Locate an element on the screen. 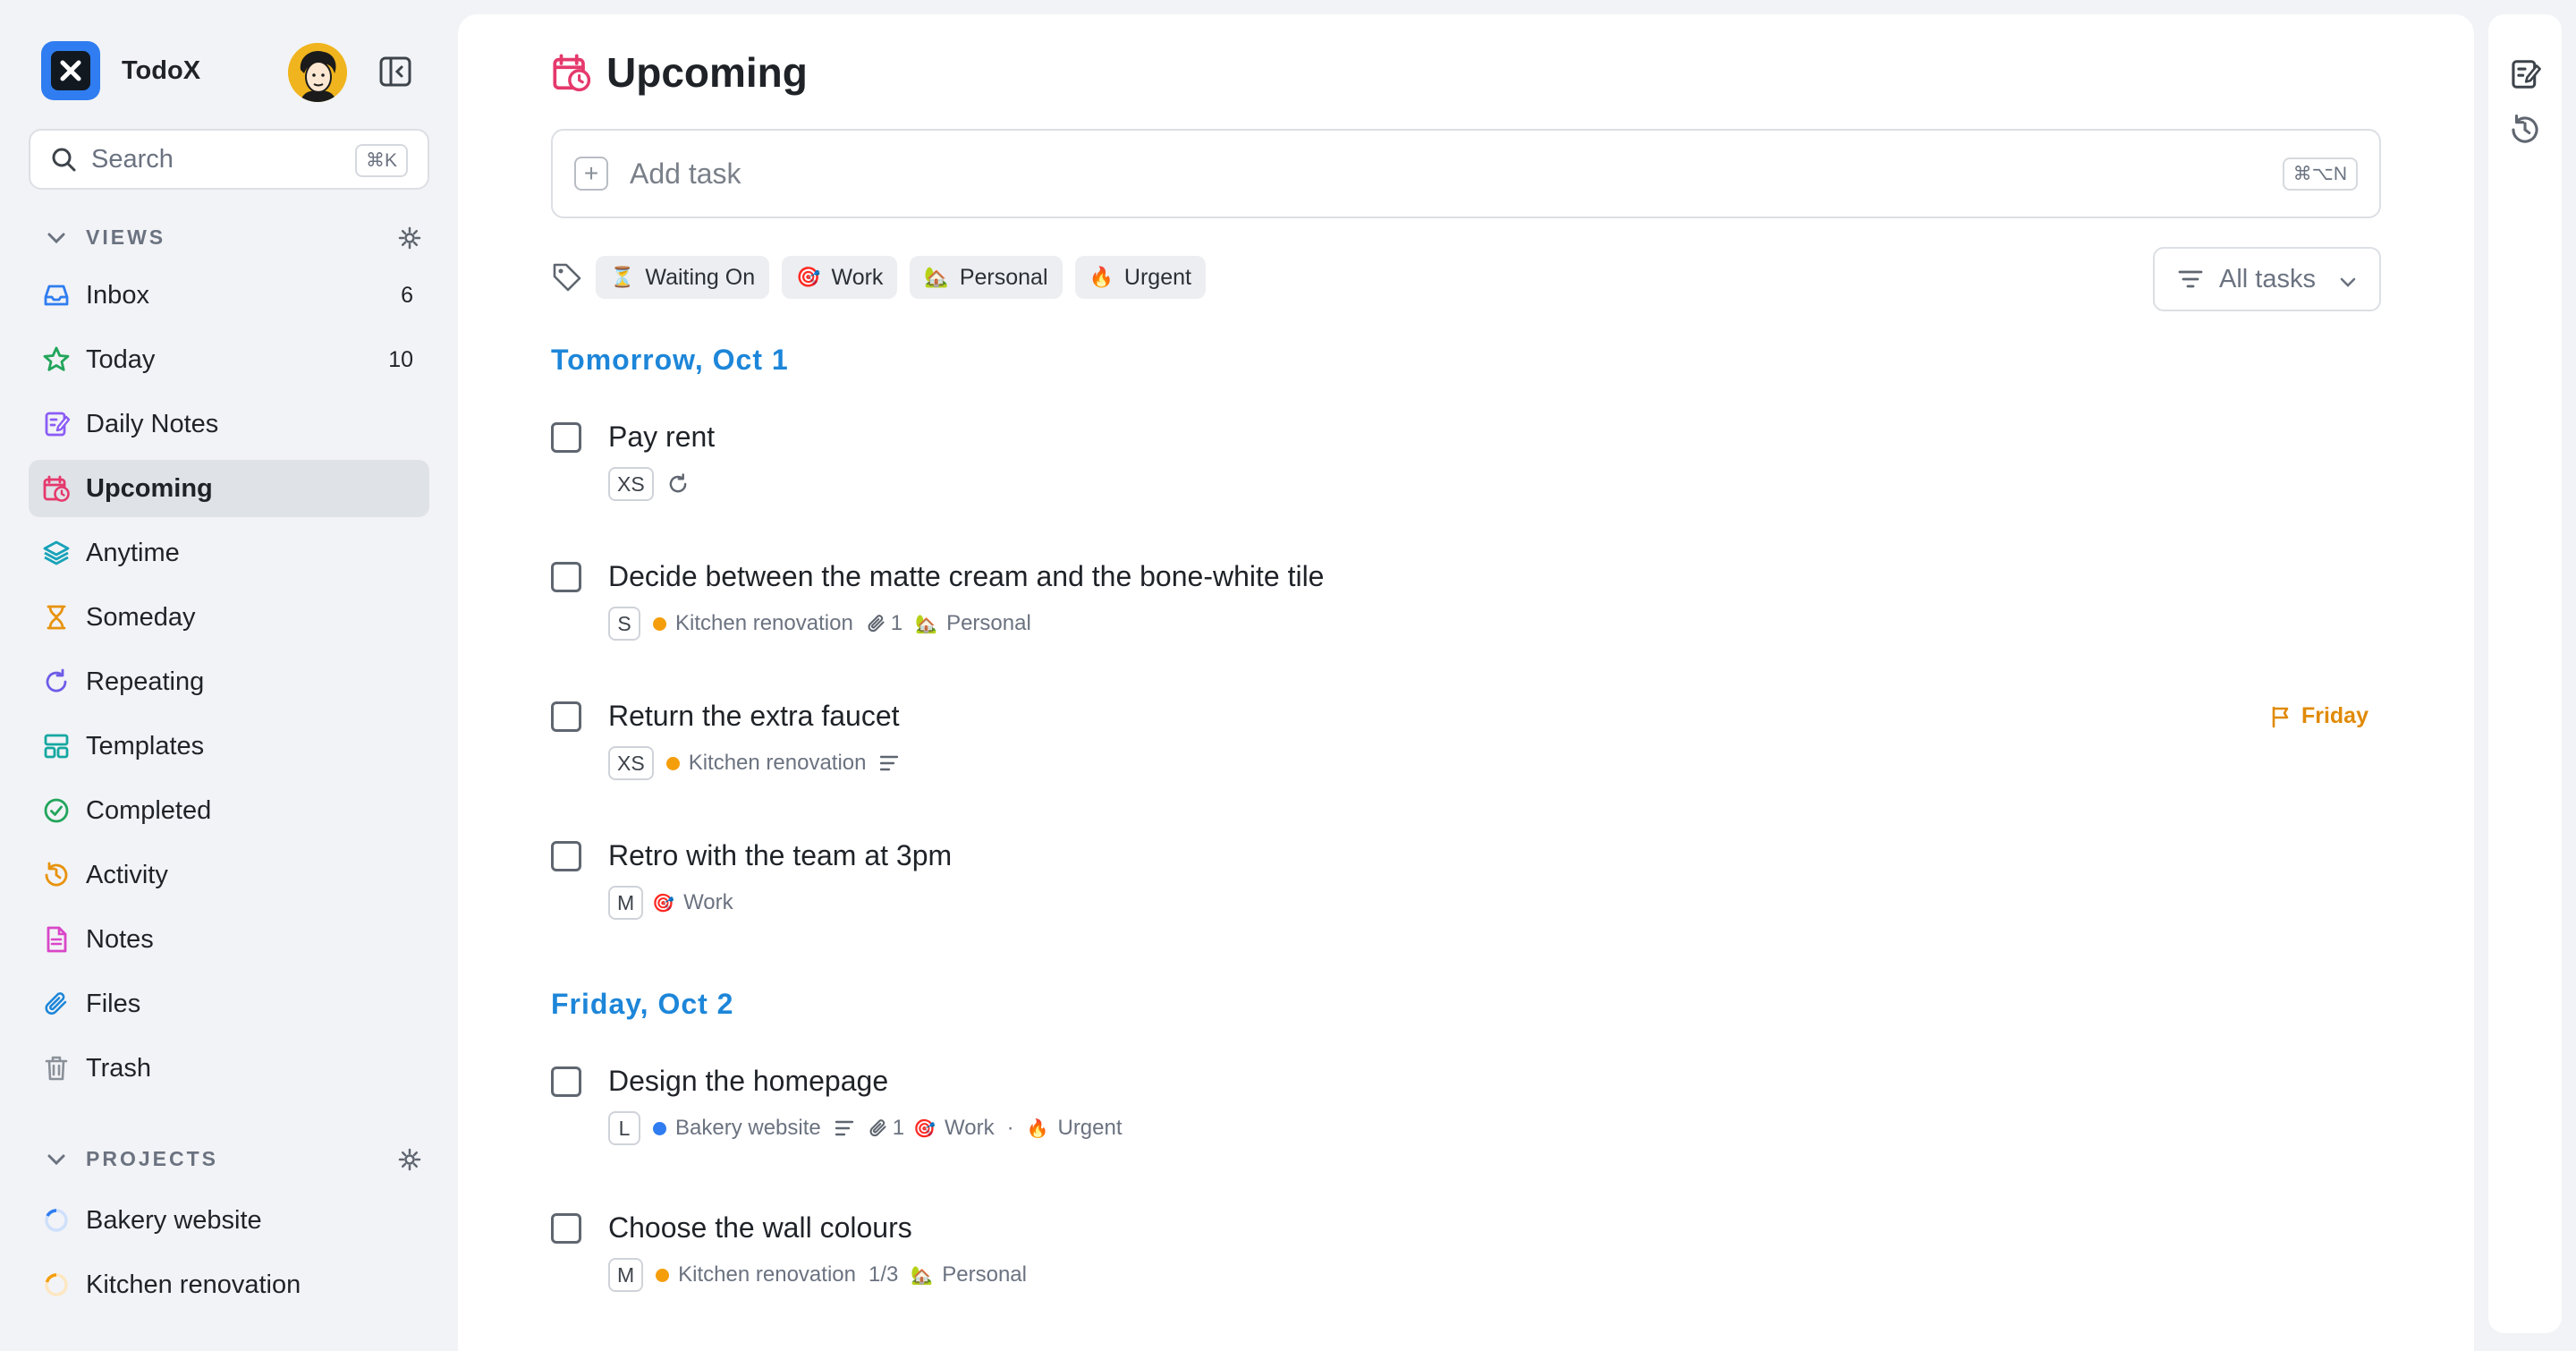 The width and height of the screenshot is (2576, 1351). projects-settings-gear-icon is located at coordinates (409, 1159).